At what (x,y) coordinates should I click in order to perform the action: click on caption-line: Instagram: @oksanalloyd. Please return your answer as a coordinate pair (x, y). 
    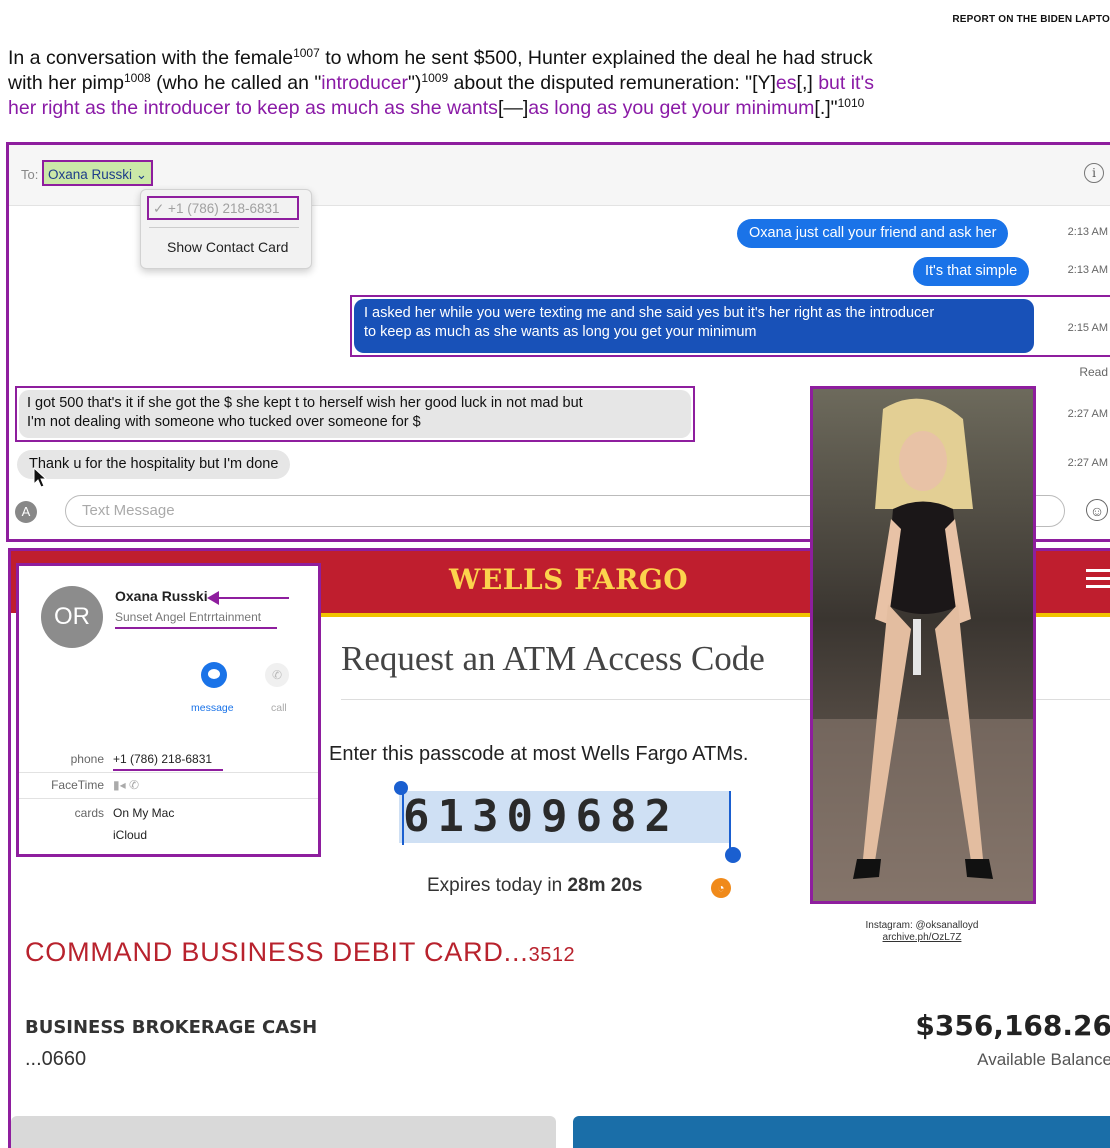
    Looking at the image, I should click on (922, 925).